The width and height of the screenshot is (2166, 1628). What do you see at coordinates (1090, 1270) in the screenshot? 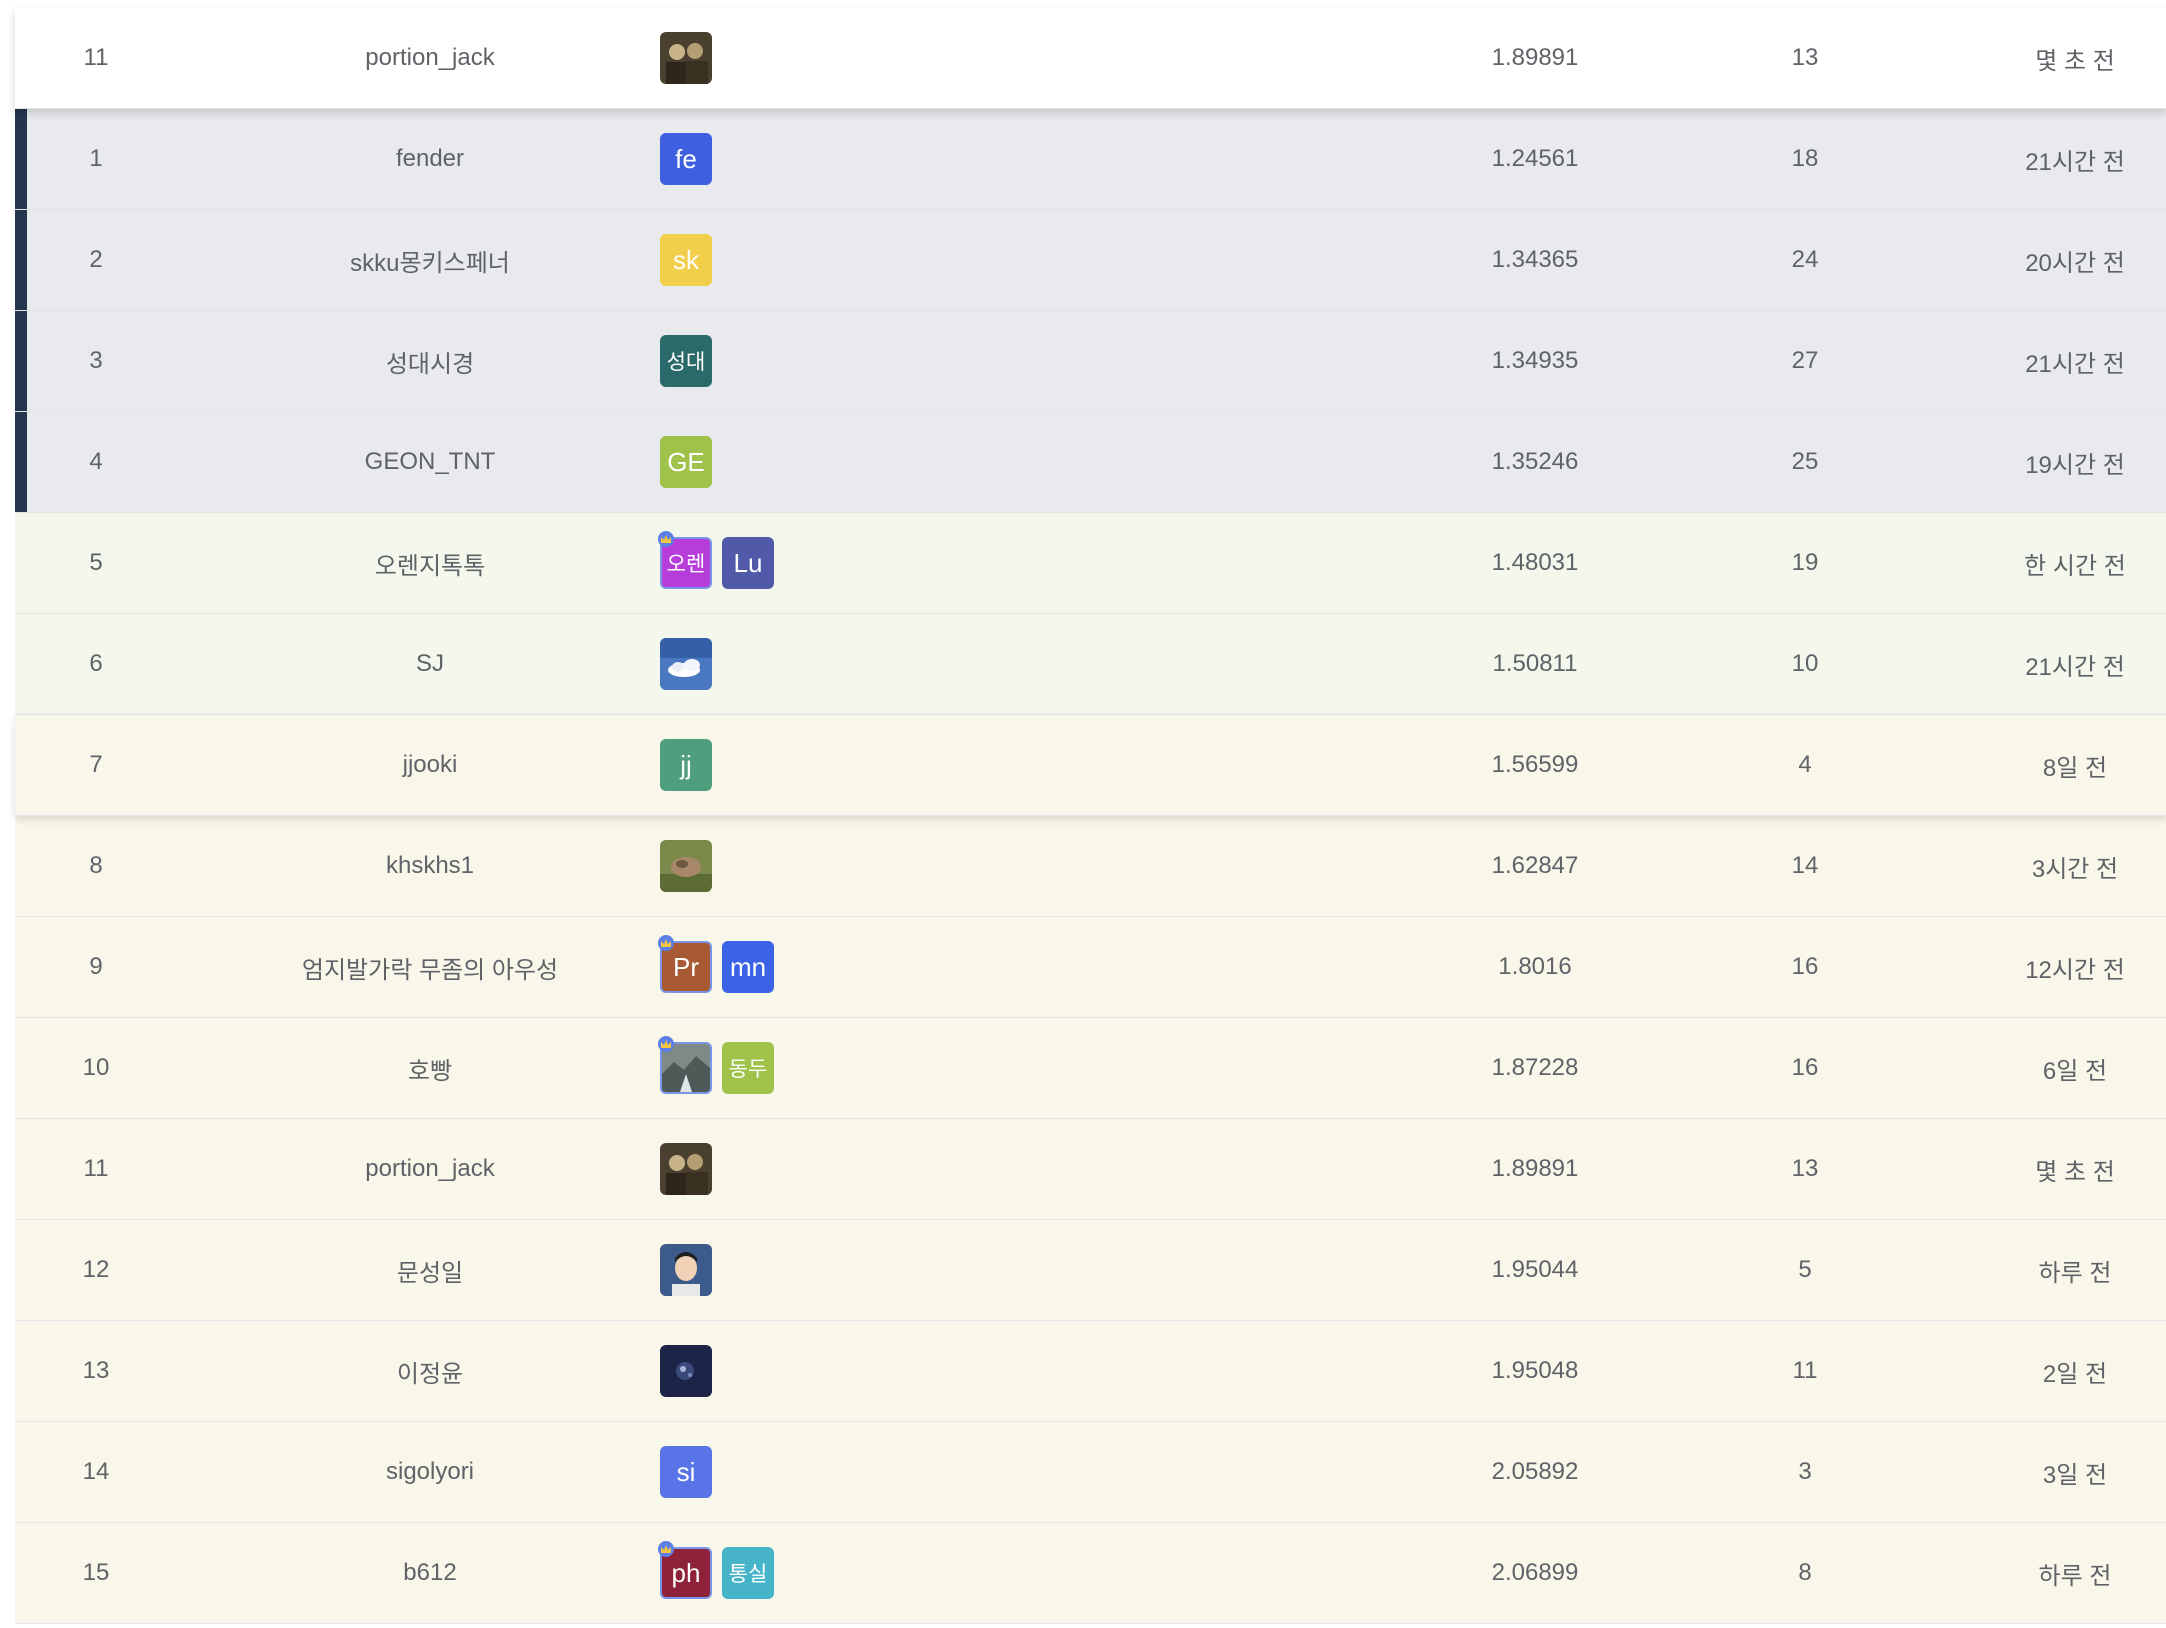
I see `table-row: 12 문성일 1.95044 5 하루 전` at bounding box center [1090, 1270].